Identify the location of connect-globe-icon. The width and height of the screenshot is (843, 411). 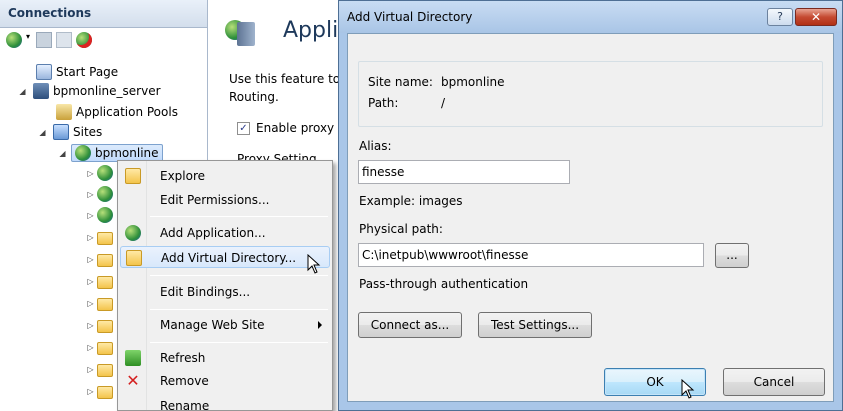
(14, 40).